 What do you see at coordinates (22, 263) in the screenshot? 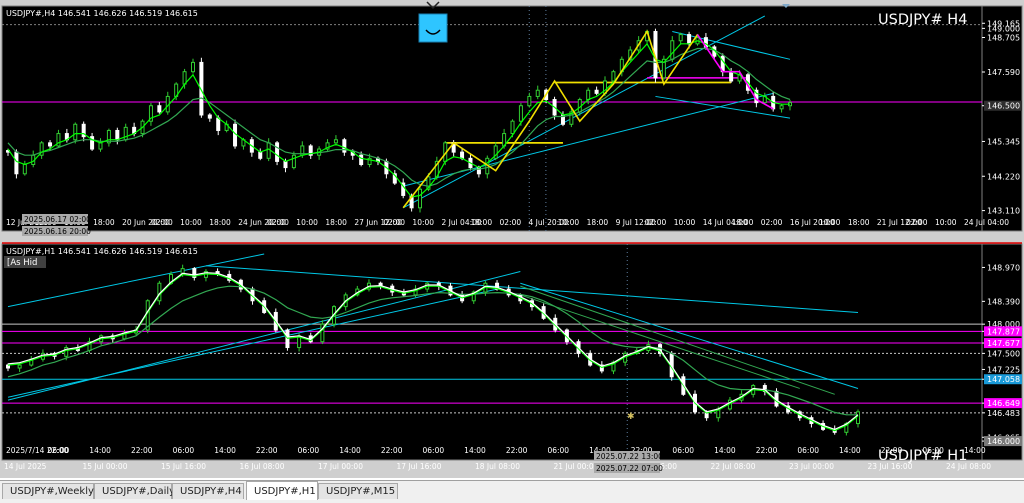
I see `indicator-label: [As Hid` at bounding box center [22, 263].